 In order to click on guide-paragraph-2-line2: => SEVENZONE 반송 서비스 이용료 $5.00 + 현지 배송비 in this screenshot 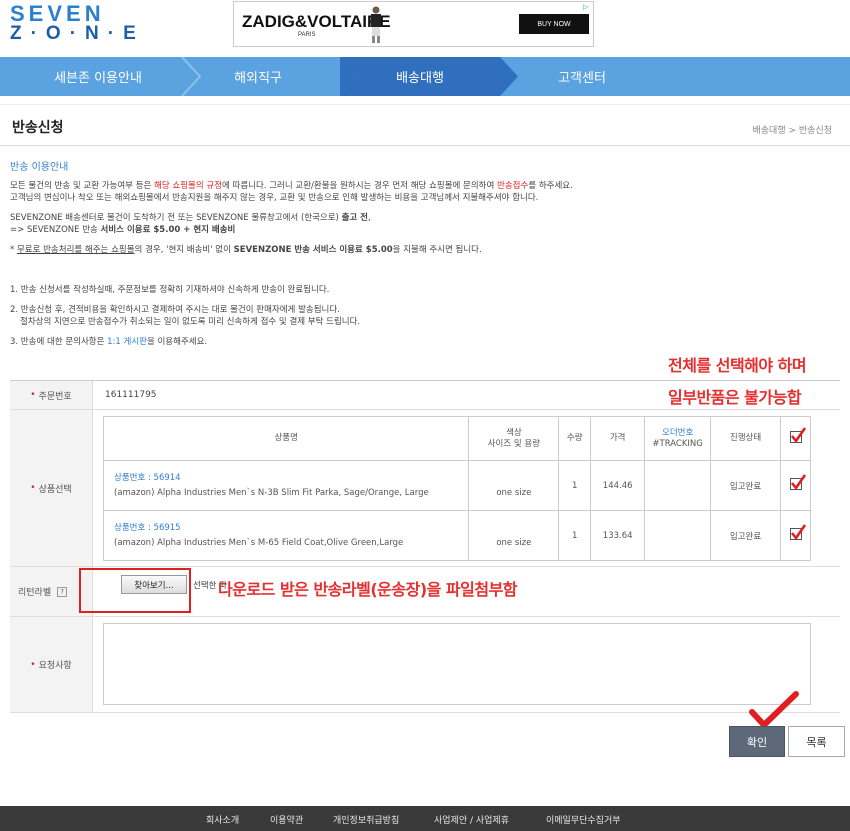, I will do `click(425, 230)`.